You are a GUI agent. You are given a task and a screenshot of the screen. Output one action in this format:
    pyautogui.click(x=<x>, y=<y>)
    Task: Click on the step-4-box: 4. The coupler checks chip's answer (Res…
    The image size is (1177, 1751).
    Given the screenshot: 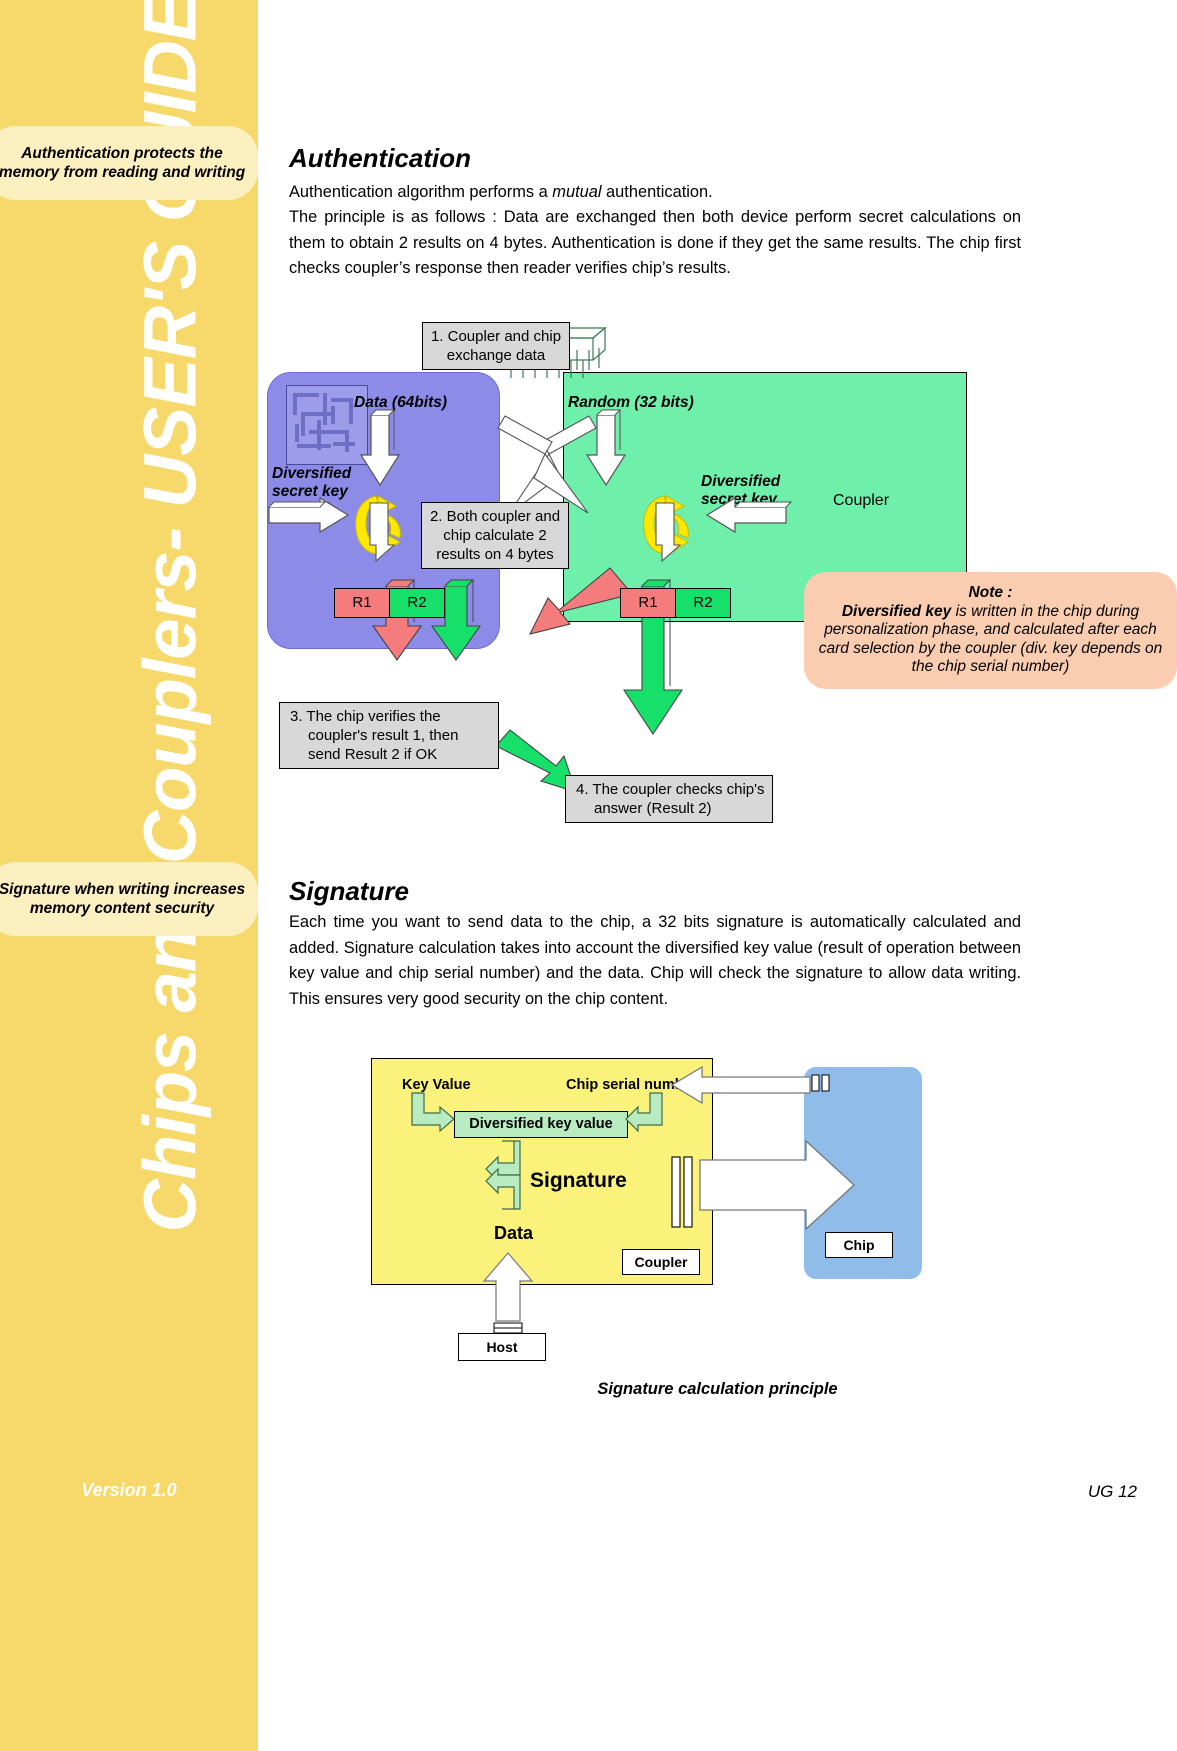 What is the action you would take?
    pyautogui.click(x=669, y=799)
    